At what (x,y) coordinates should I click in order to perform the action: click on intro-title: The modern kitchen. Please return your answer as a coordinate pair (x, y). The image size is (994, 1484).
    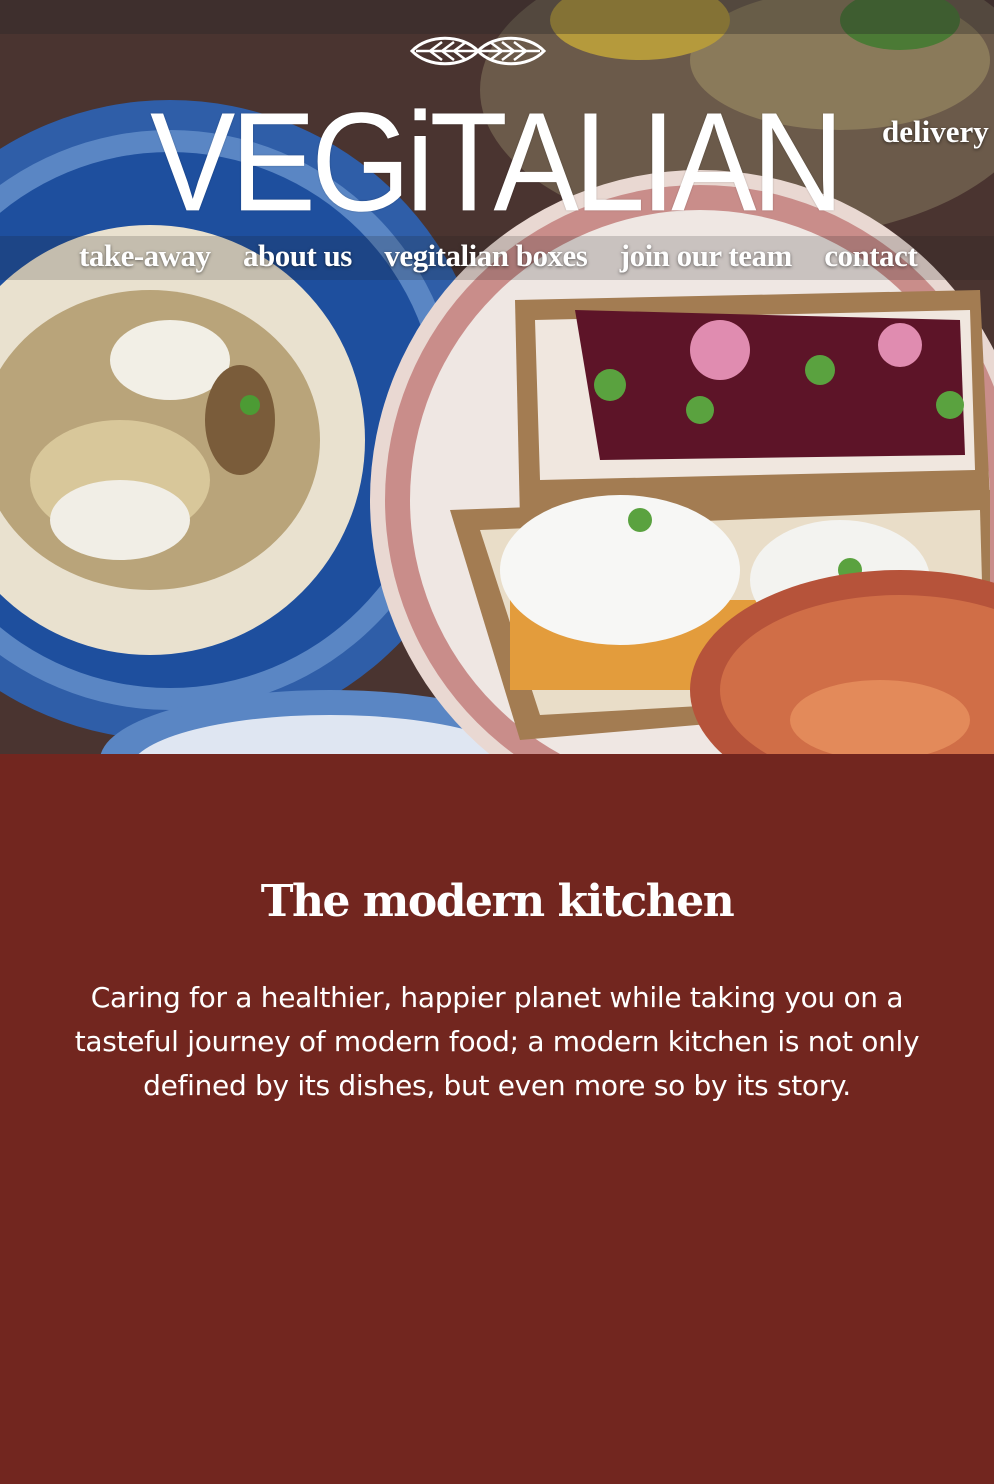
    Looking at the image, I should click on (497, 901).